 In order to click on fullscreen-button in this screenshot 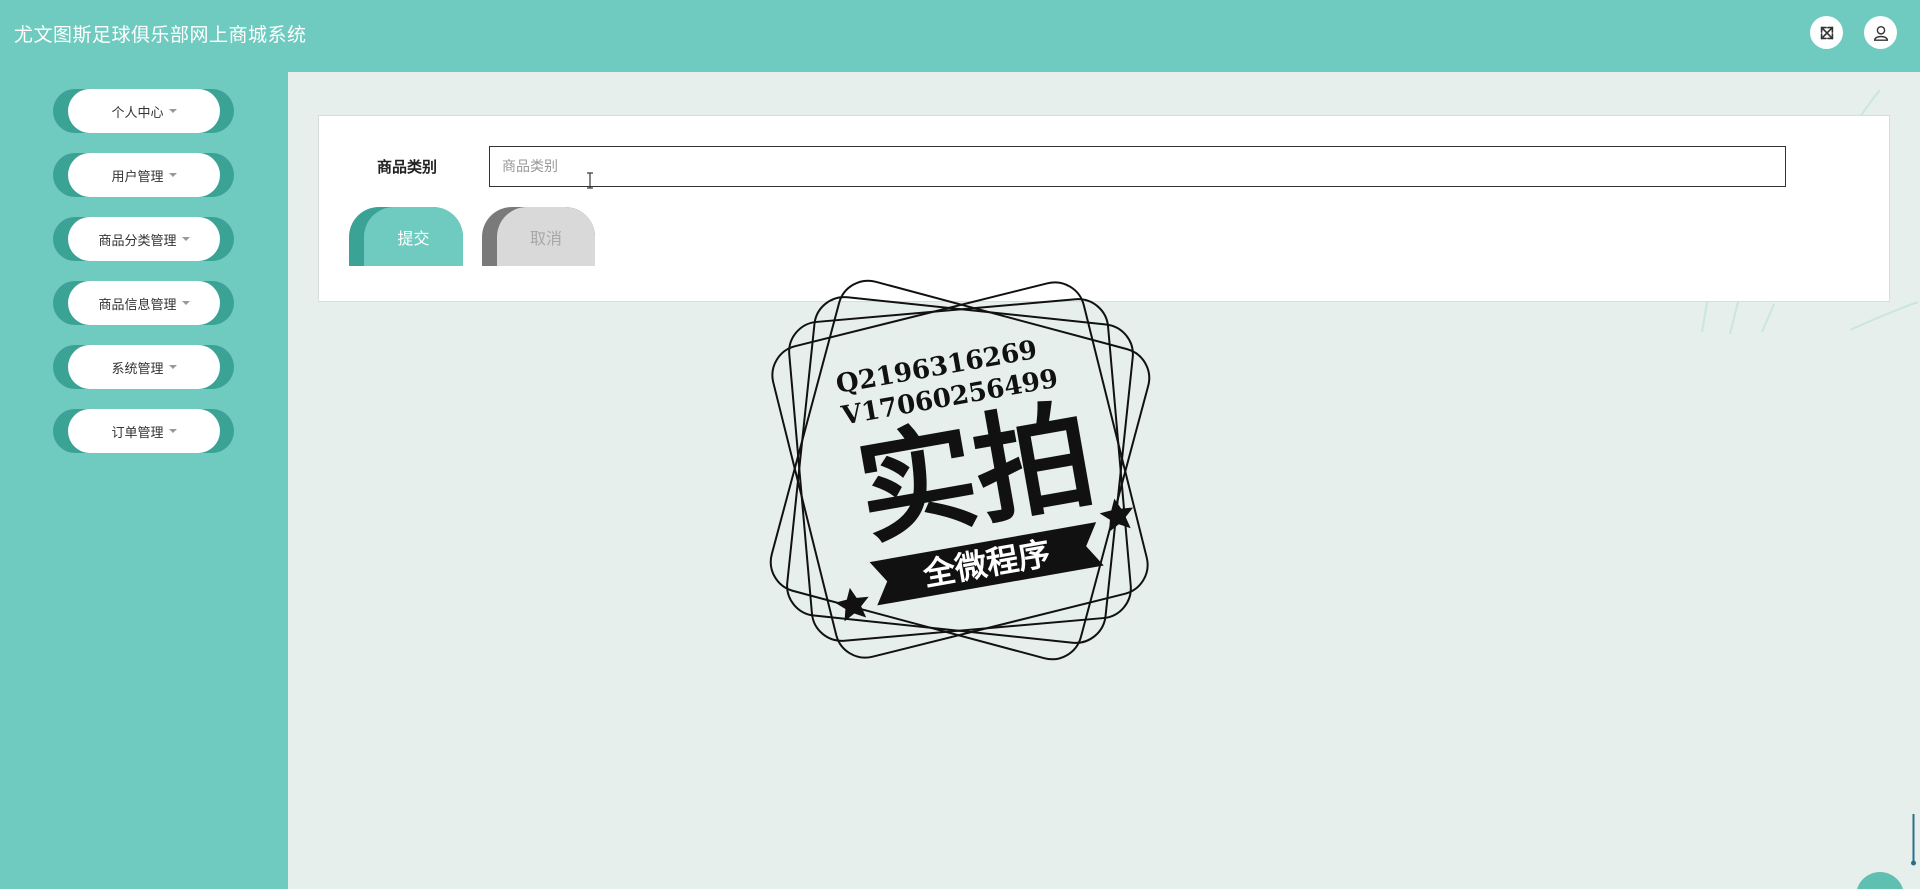, I will do `click(1826, 32)`.